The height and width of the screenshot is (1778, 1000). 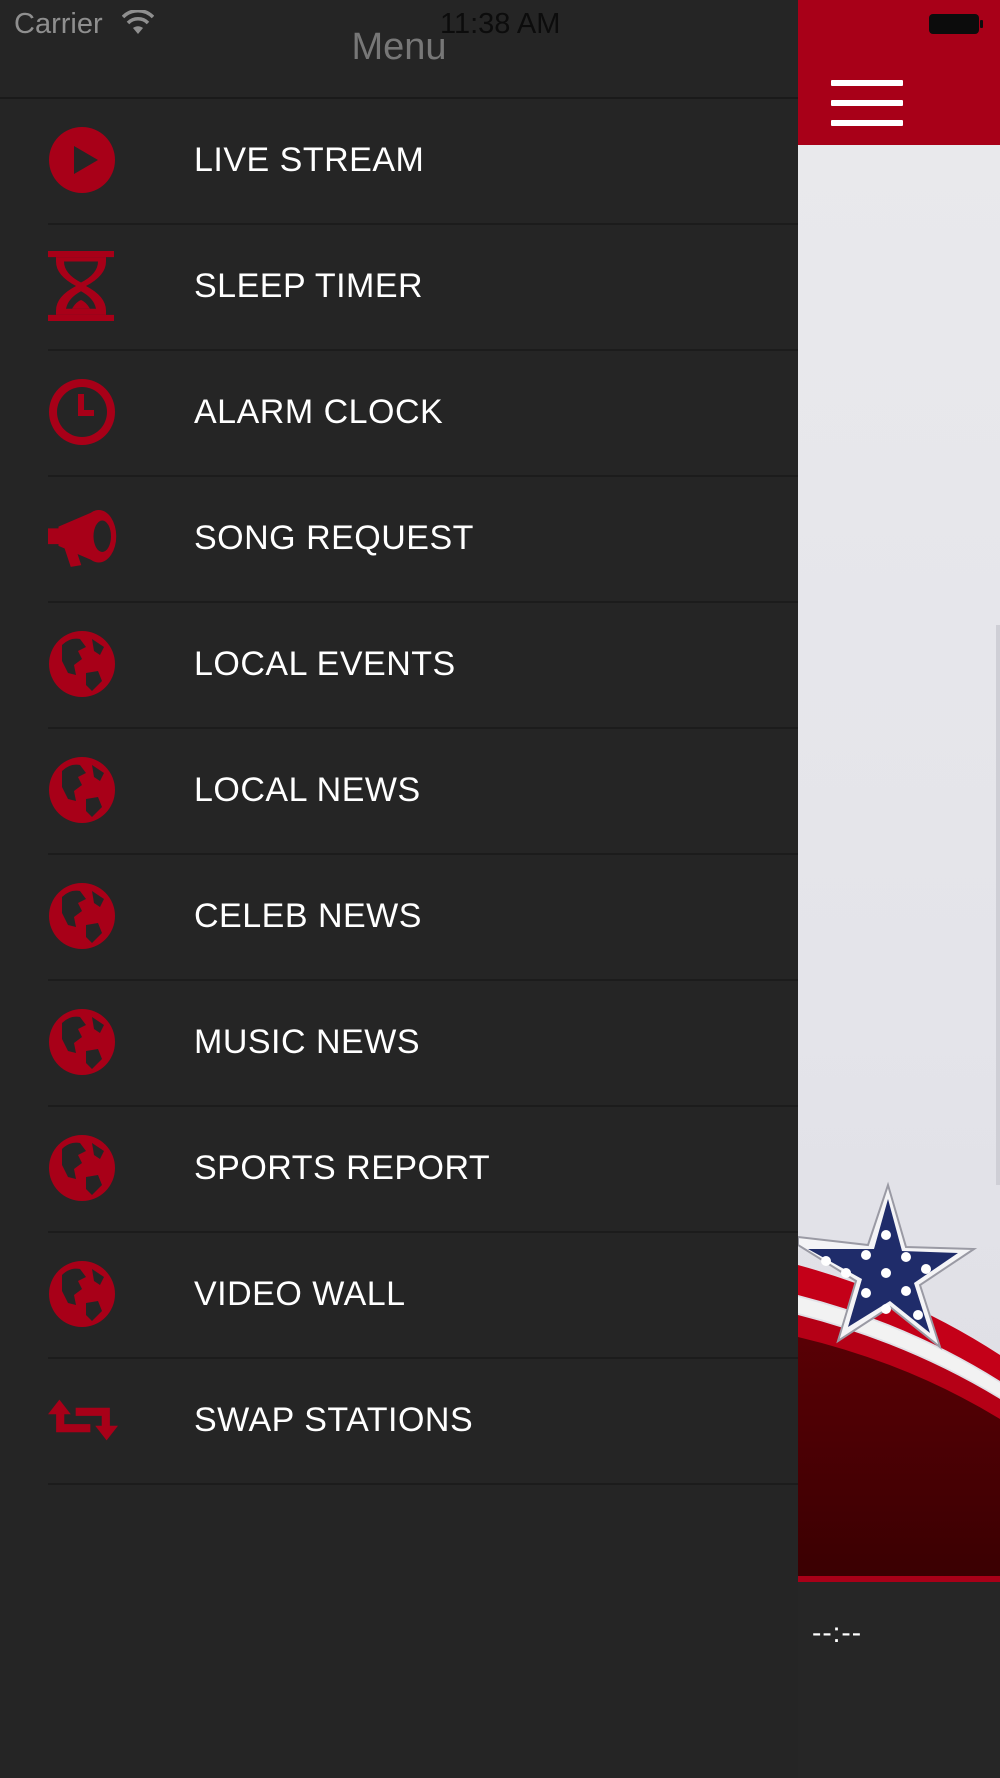 I want to click on menu-item-local-events: LOCAL EVENTS, so click(x=423, y=666).